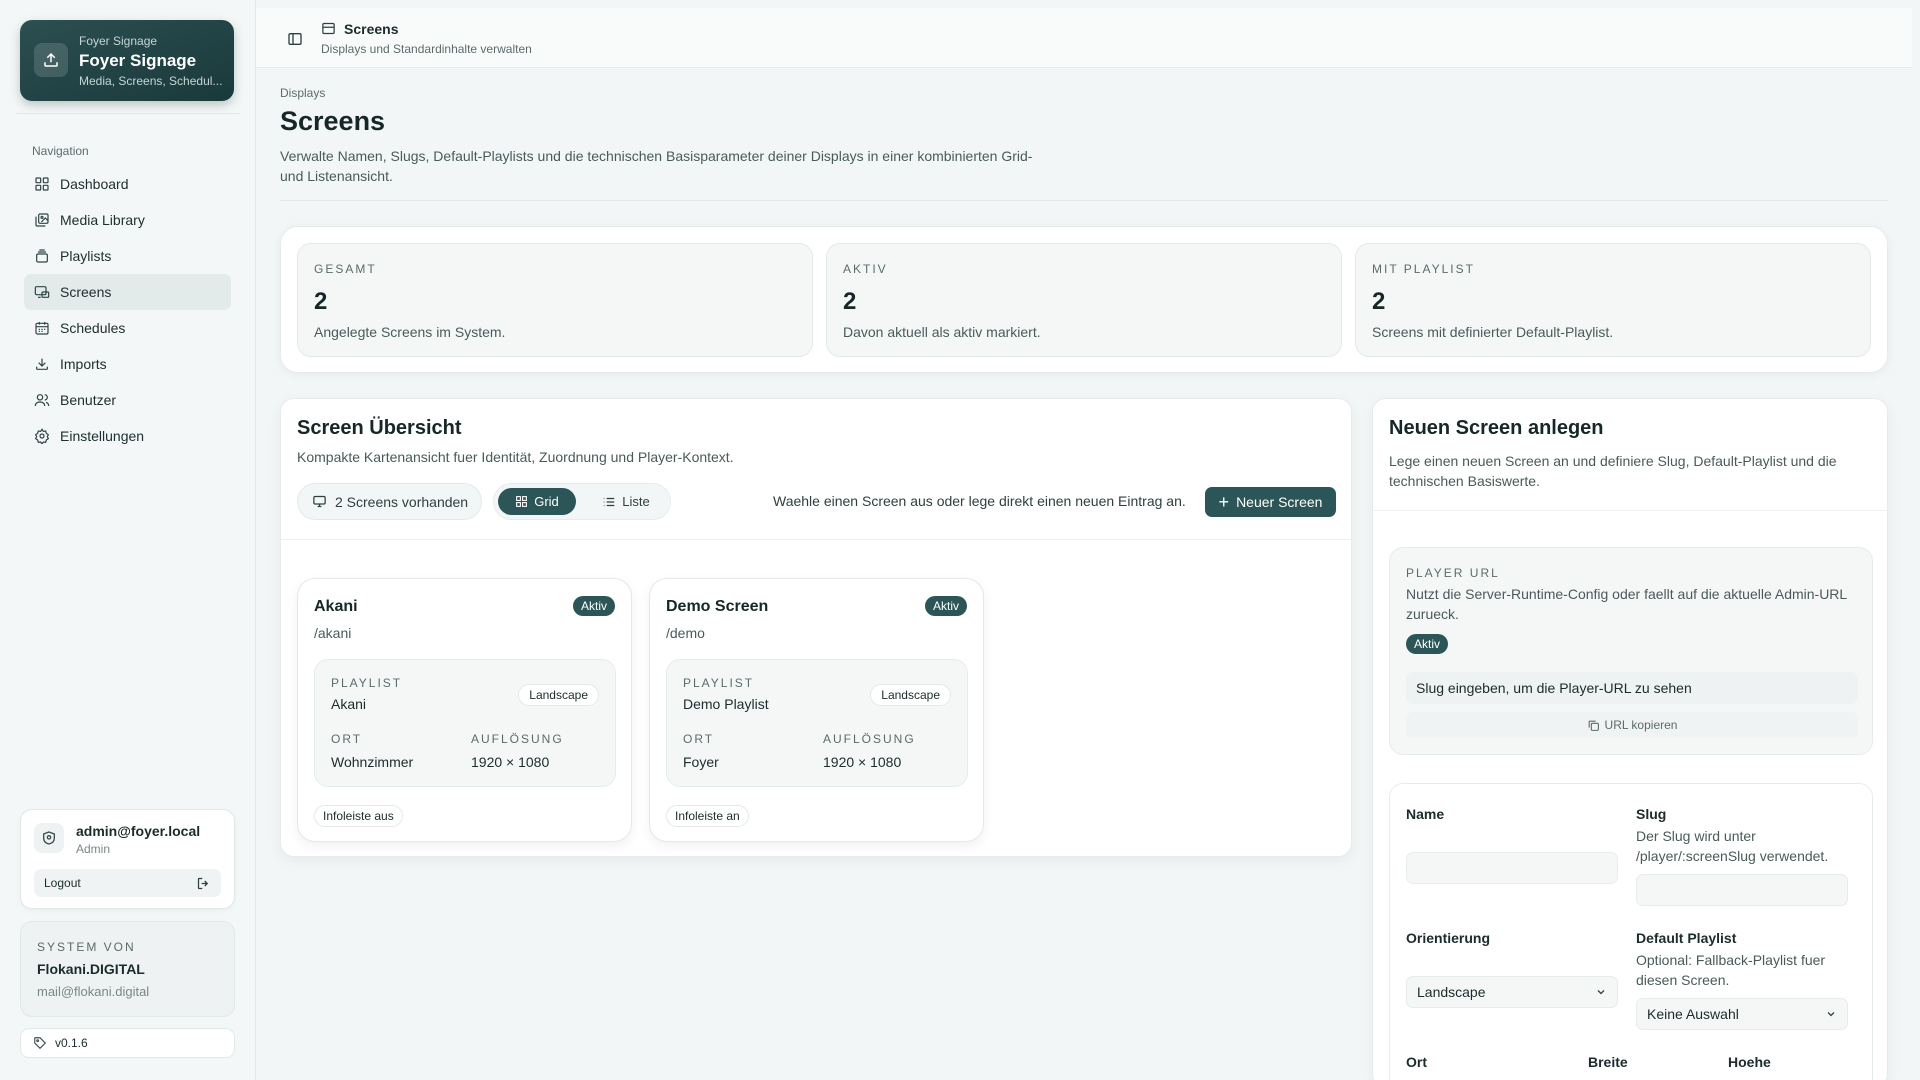 This screenshot has height=1080, width=1920. I want to click on sidebar-item-label: Screens, so click(86, 292).